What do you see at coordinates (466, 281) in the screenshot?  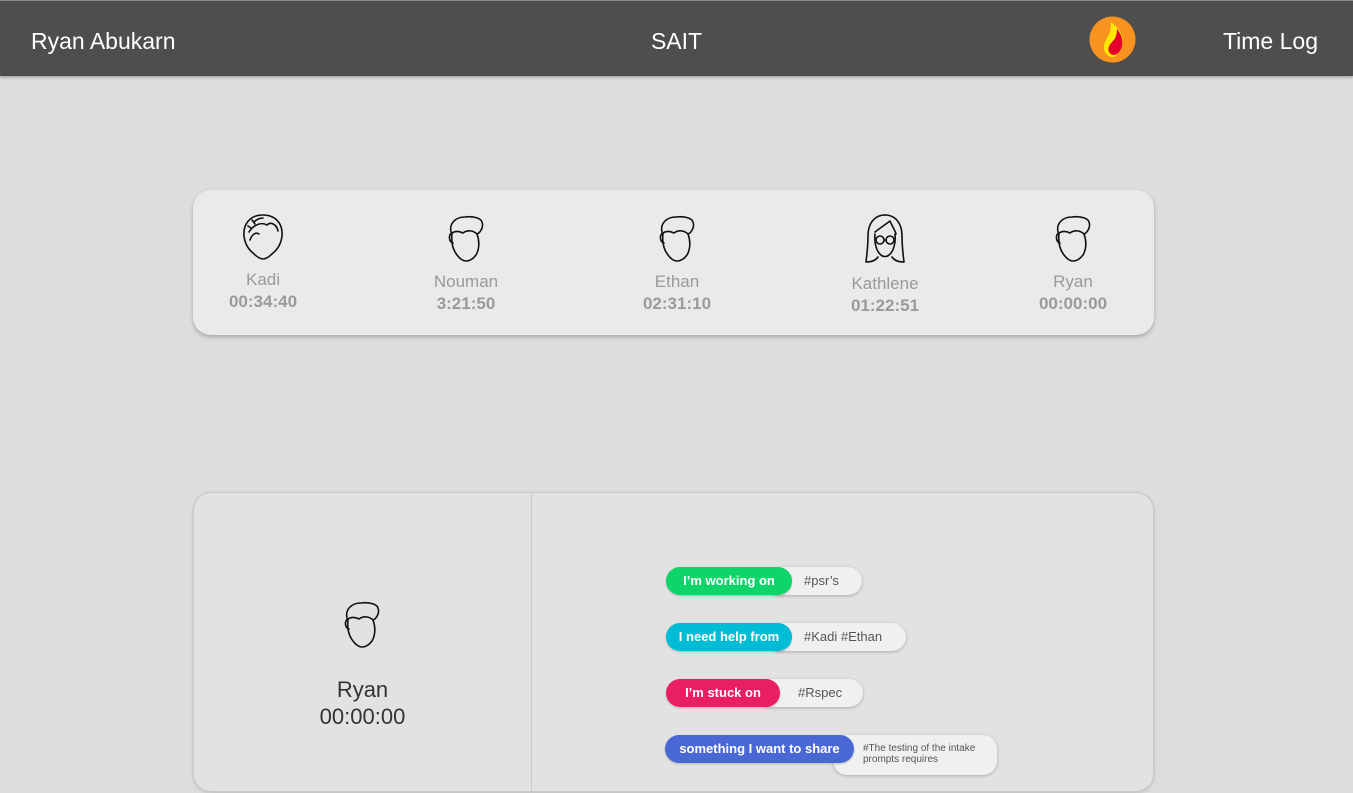 I see `member-name: Nouman` at bounding box center [466, 281].